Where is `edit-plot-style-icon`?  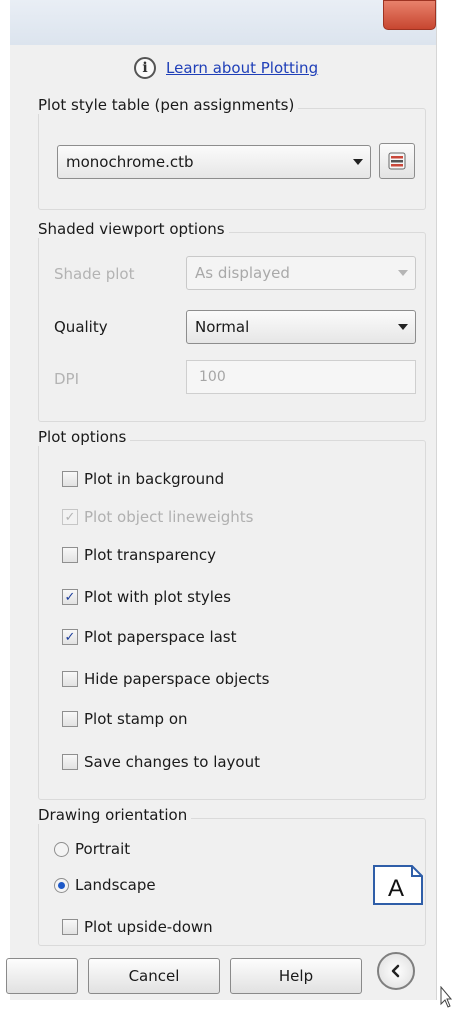 edit-plot-style-icon is located at coordinates (397, 161).